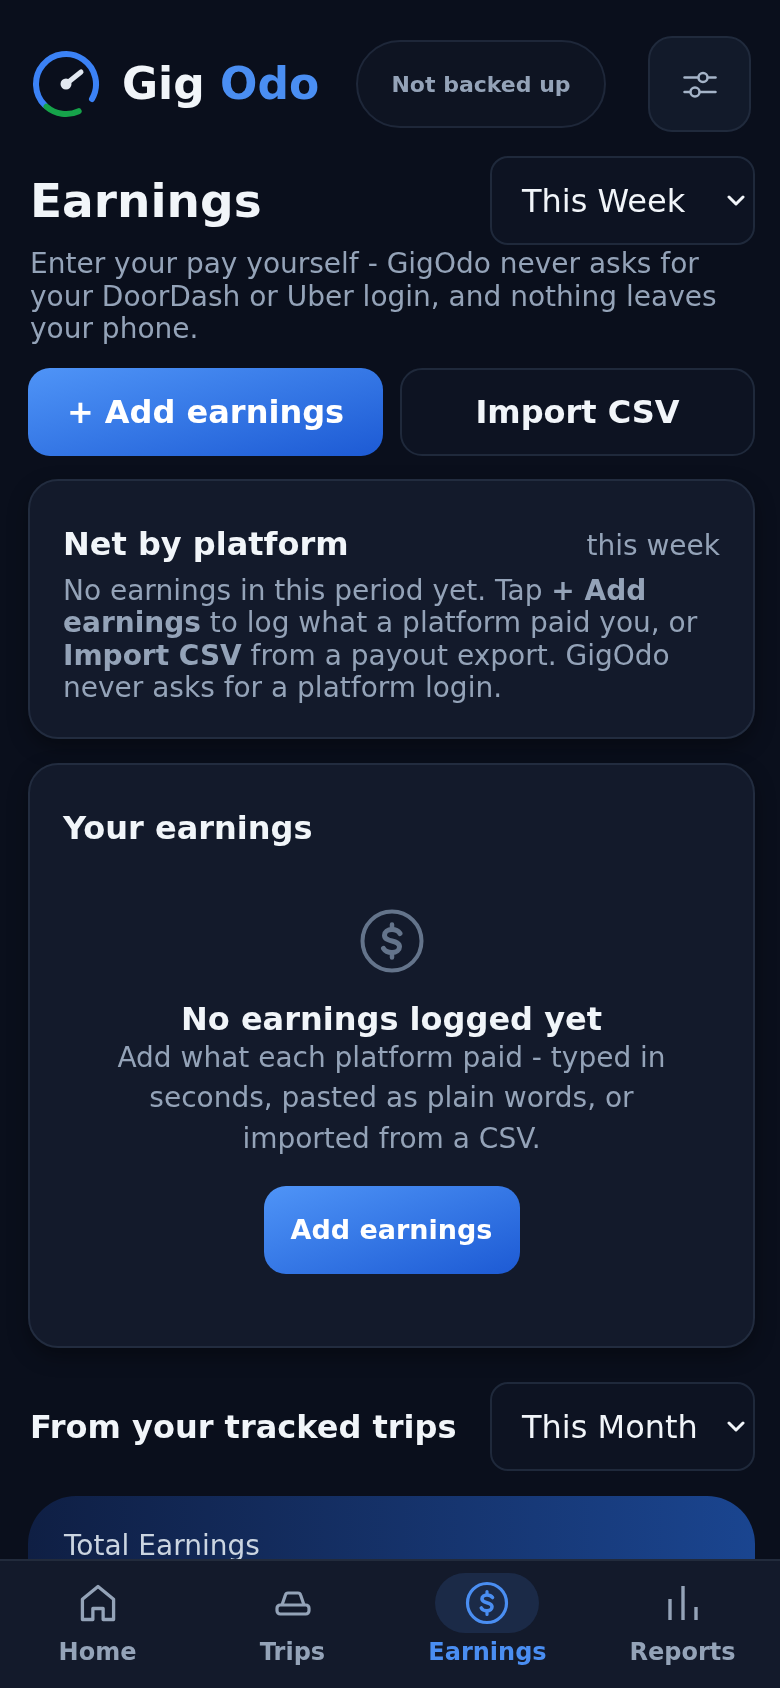 The height and width of the screenshot is (1688, 780). What do you see at coordinates (622, 1427) in the screenshot?
I see `period-select: This Month` at bounding box center [622, 1427].